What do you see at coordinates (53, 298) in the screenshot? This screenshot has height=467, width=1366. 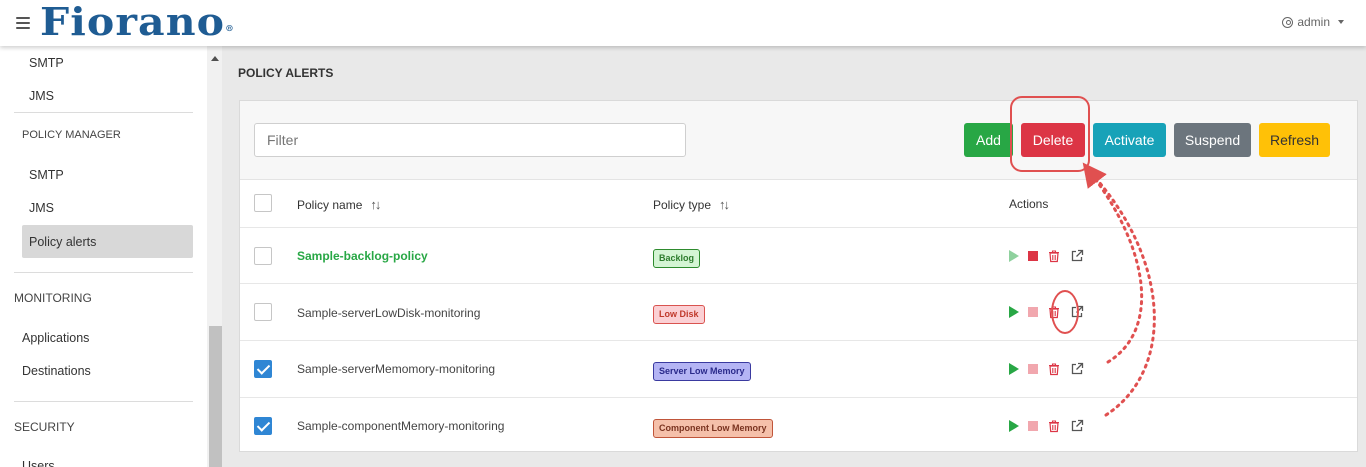 I see `sidebar-heading-monitoring: MONITORING` at bounding box center [53, 298].